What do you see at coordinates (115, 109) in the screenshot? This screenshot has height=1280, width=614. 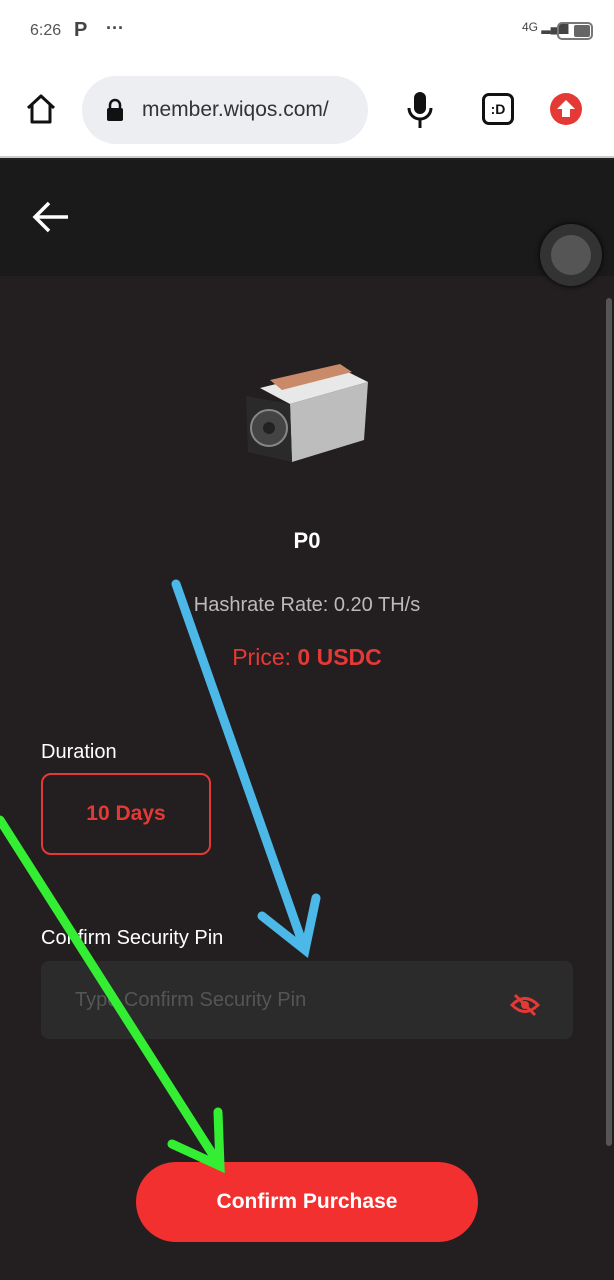 I see `lock-icon` at bounding box center [115, 109].